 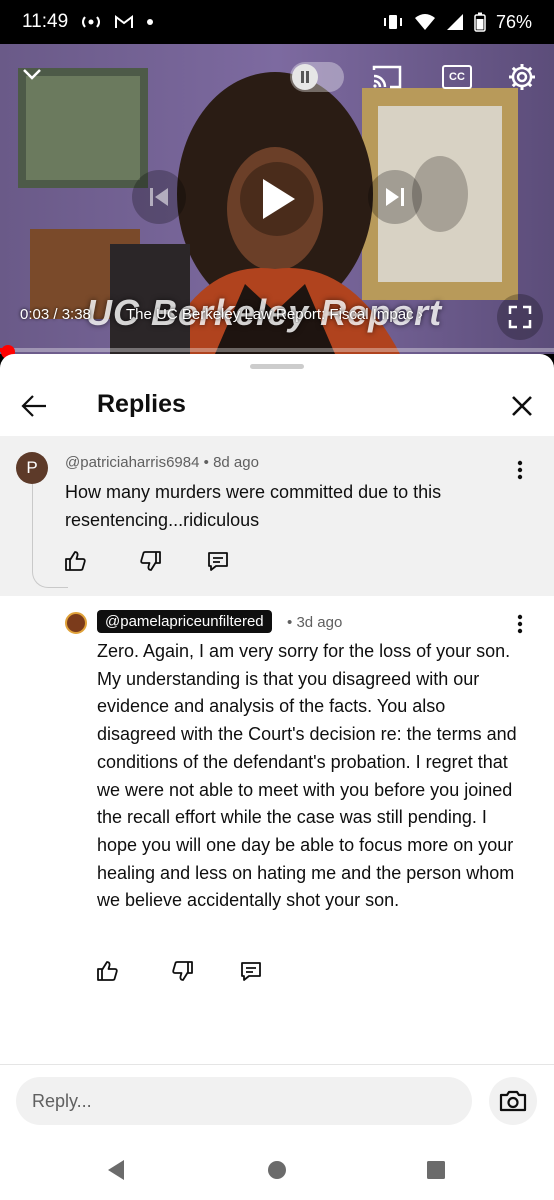 I want to click on nav-back-icon, so click(x=116, y=1170).